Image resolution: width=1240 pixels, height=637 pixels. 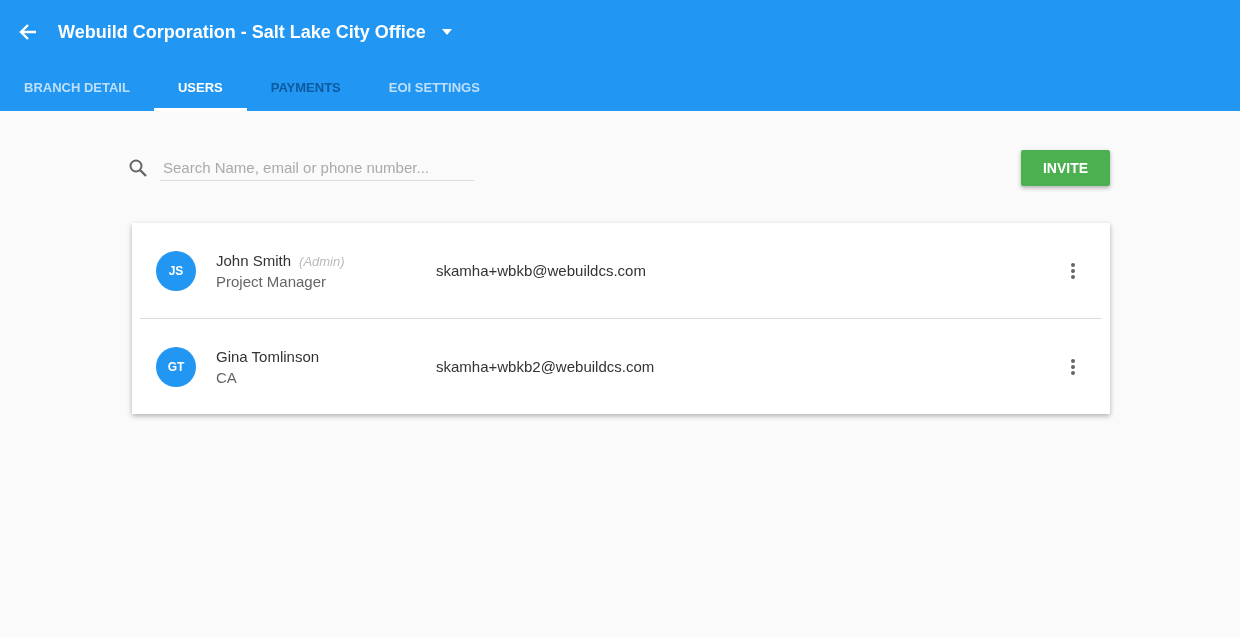 I want to click on tab: USERS, so click(x=200, y=87).